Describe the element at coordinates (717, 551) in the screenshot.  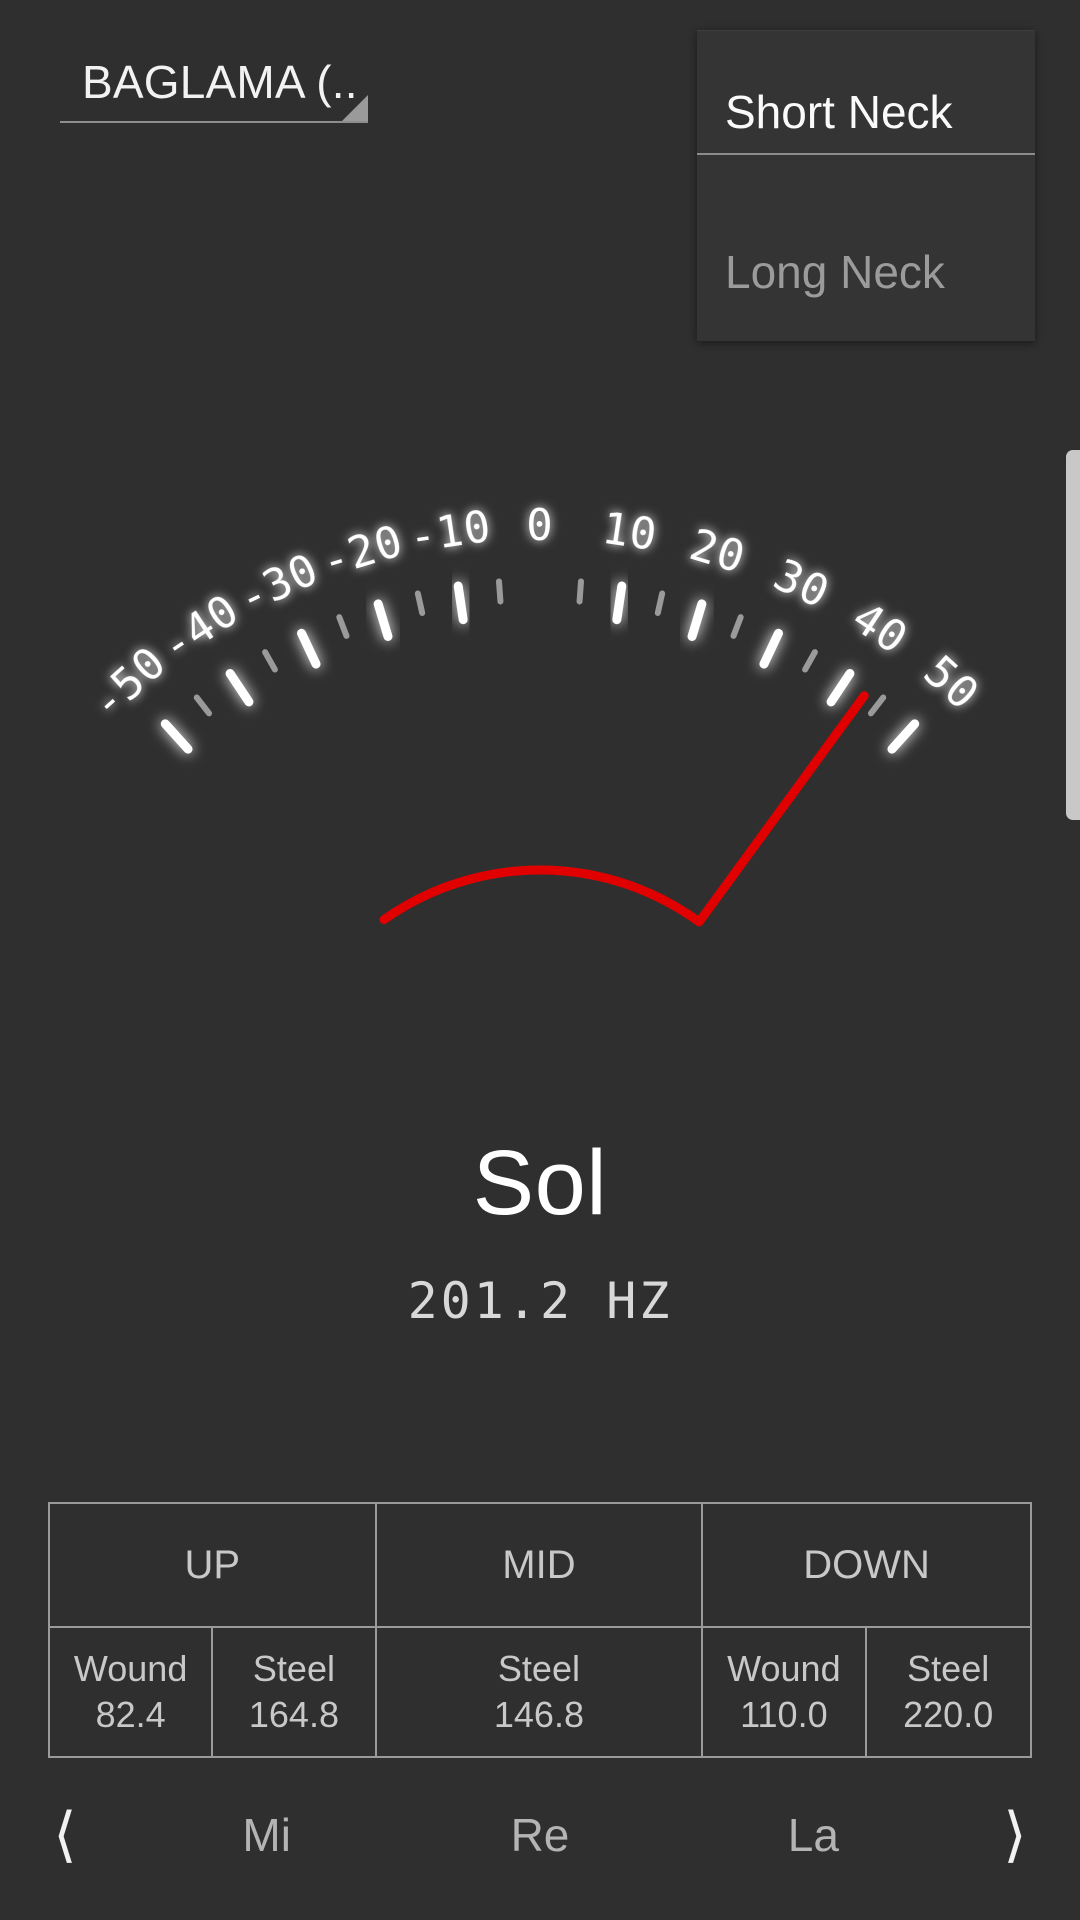
I see `gauge-tick-label: 20` at that location.